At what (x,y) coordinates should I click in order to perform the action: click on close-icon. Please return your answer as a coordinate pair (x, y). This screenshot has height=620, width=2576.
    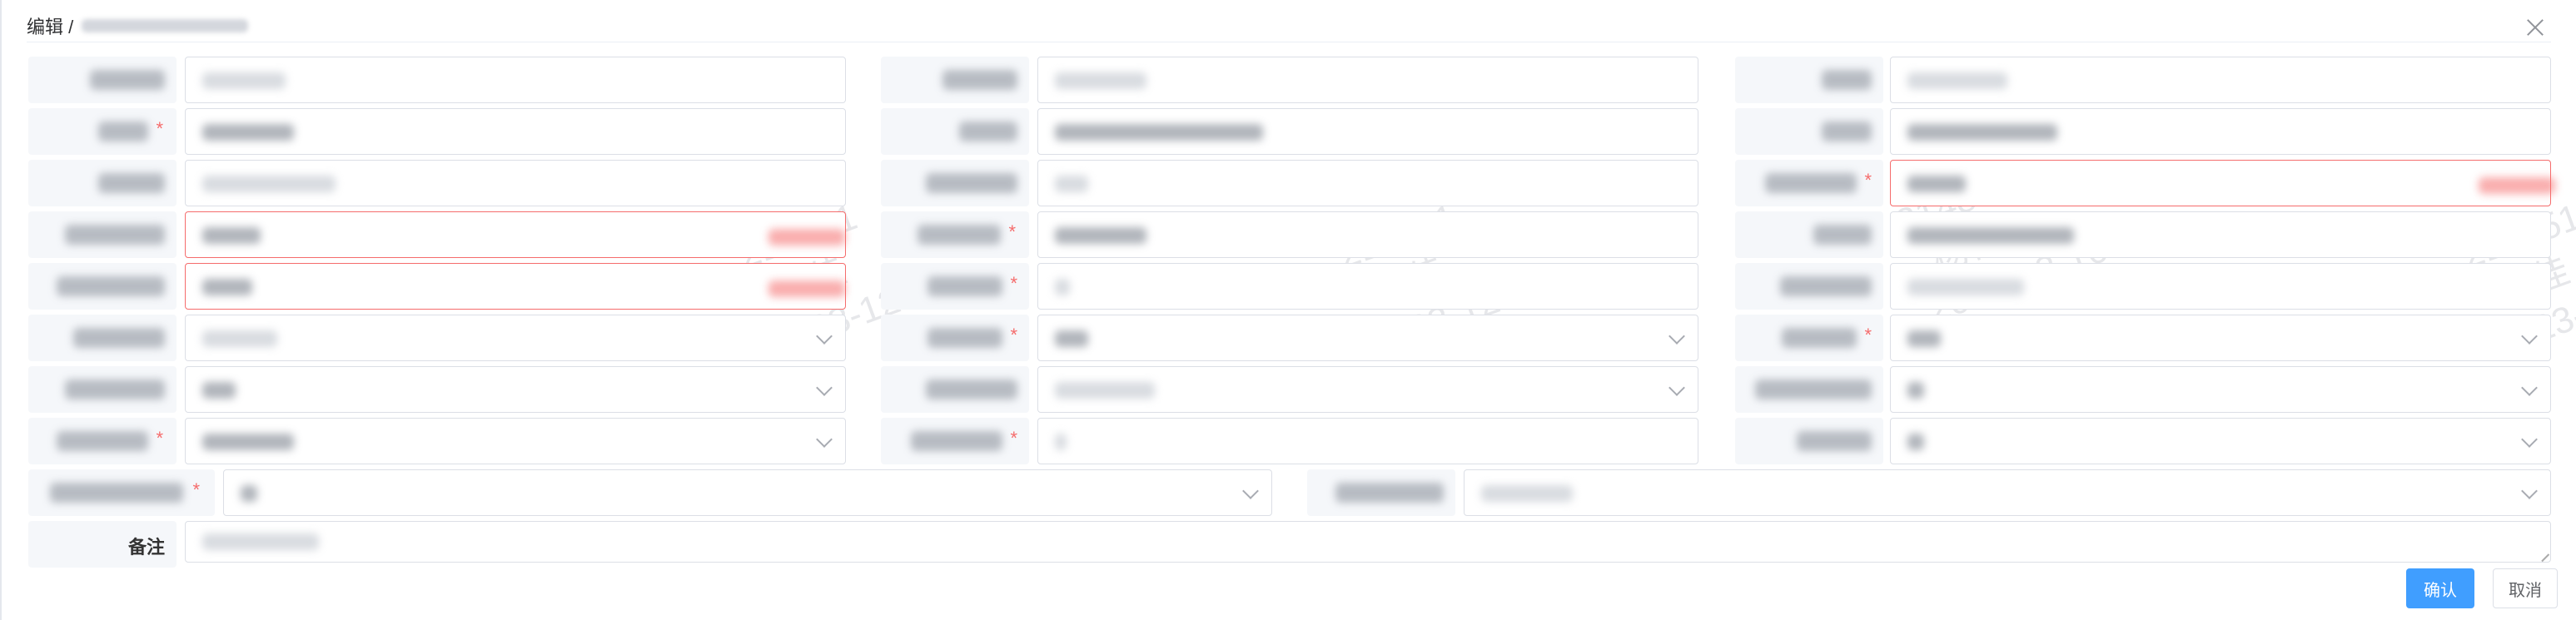
    Looking at the image, I should click on (2535, 28).